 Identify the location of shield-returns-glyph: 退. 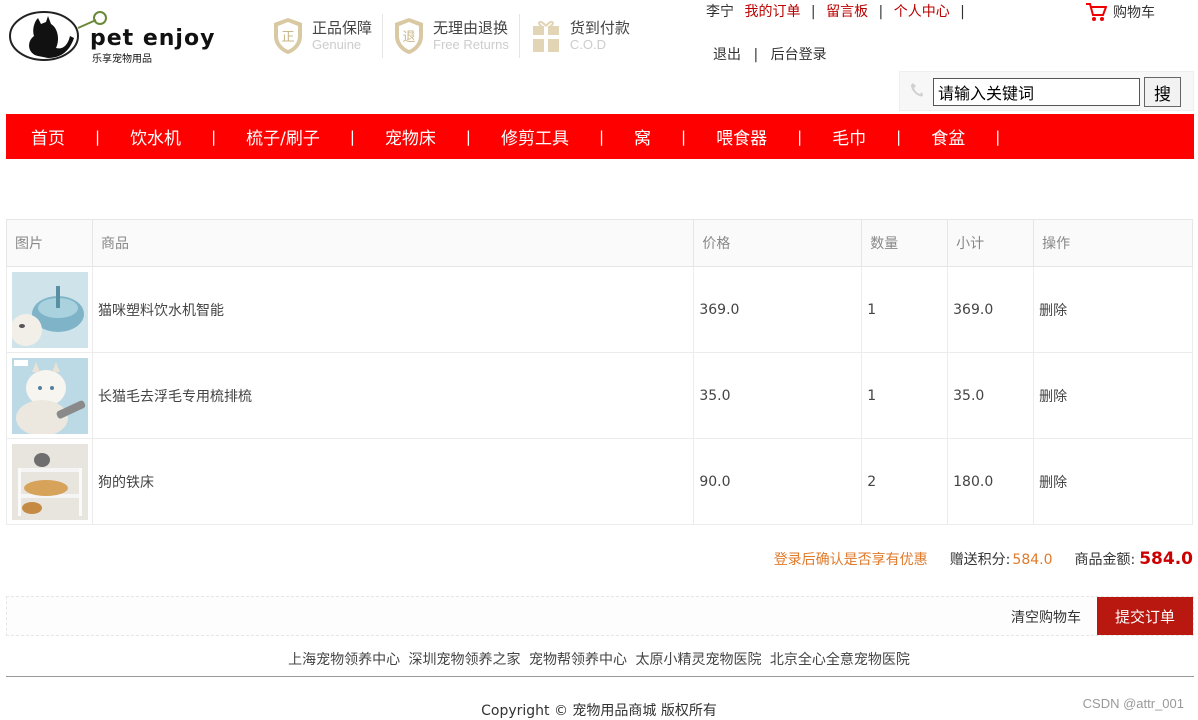
(409, 37).